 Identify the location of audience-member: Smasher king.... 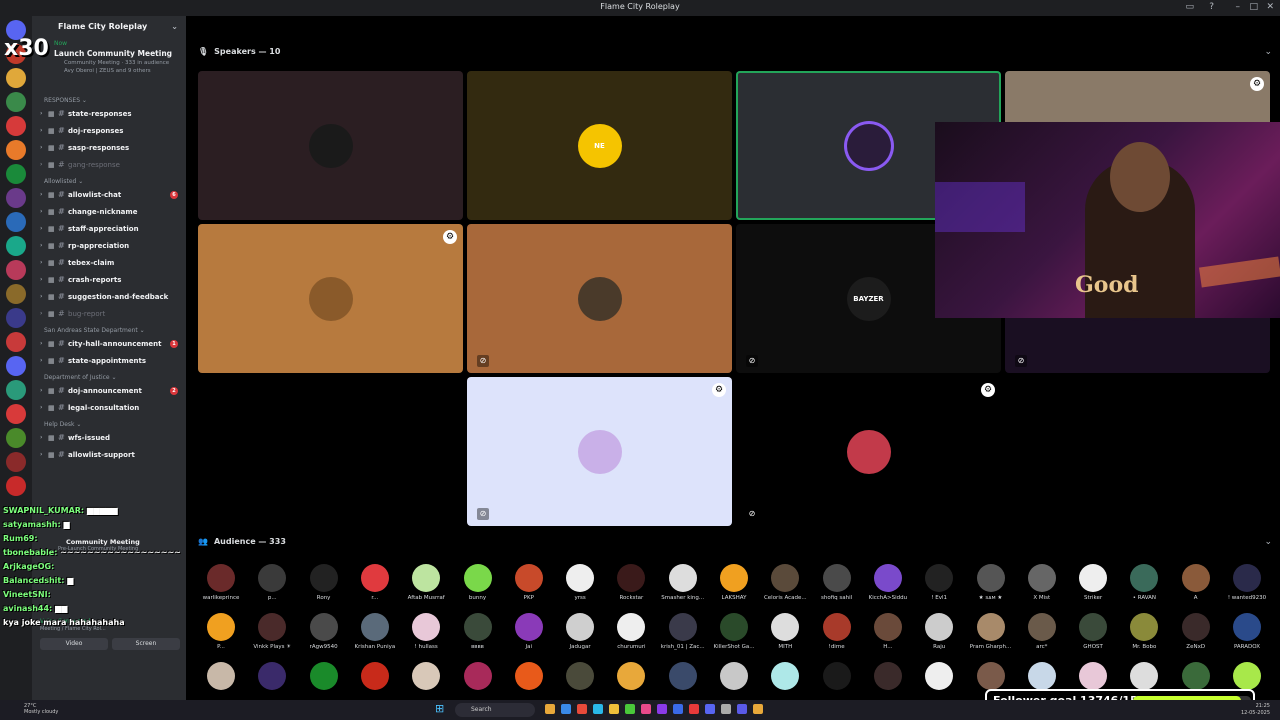
(683, 582).